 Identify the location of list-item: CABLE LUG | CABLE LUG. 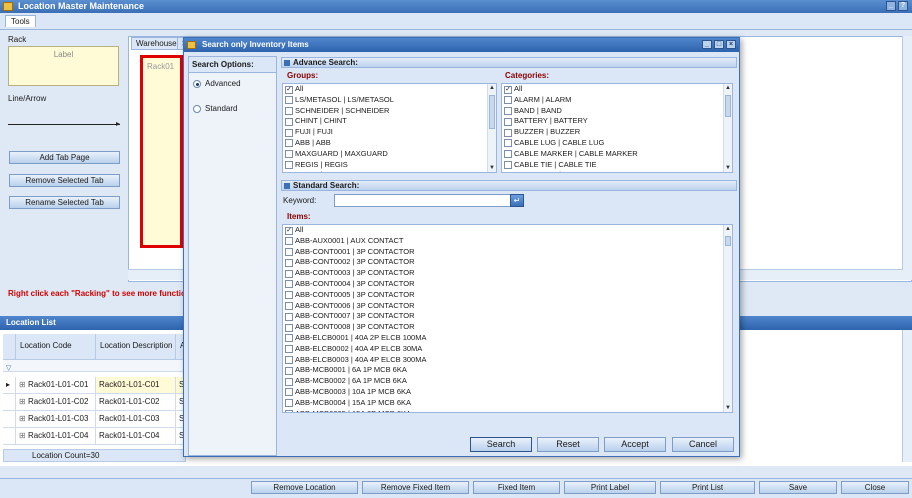
(617, 143).